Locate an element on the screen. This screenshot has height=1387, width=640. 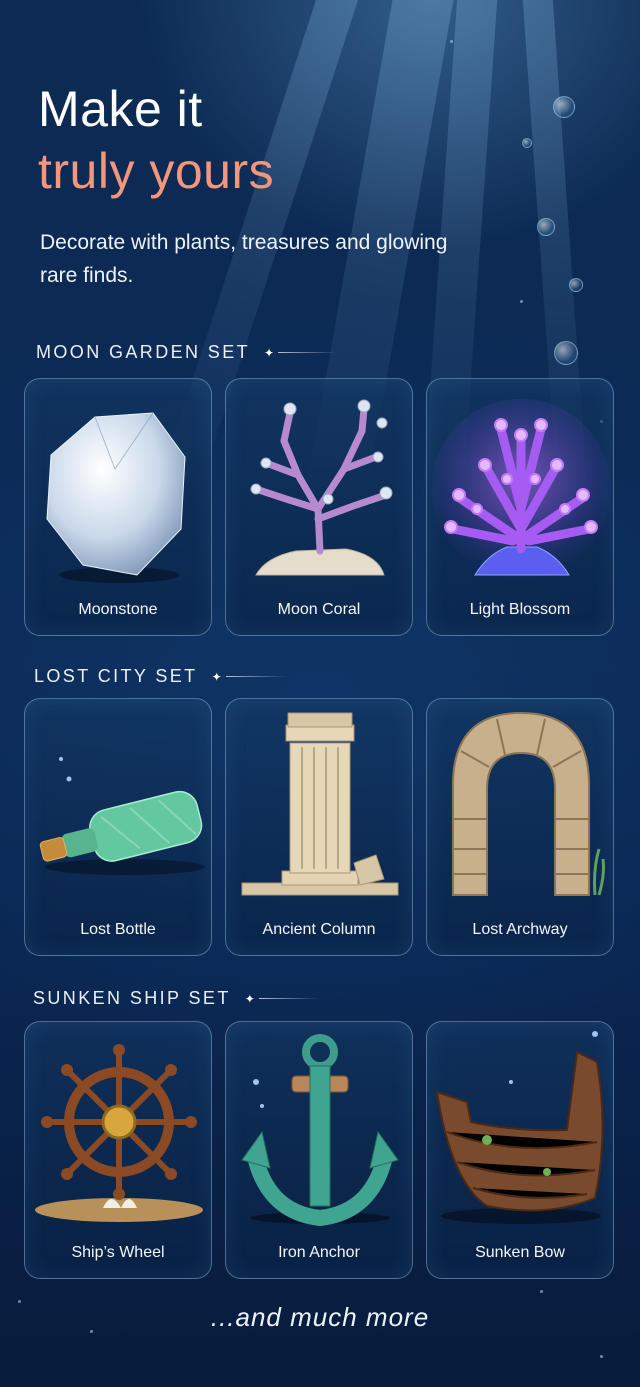
item-label: Iron Anchor is located at coordinates (319, 1252).